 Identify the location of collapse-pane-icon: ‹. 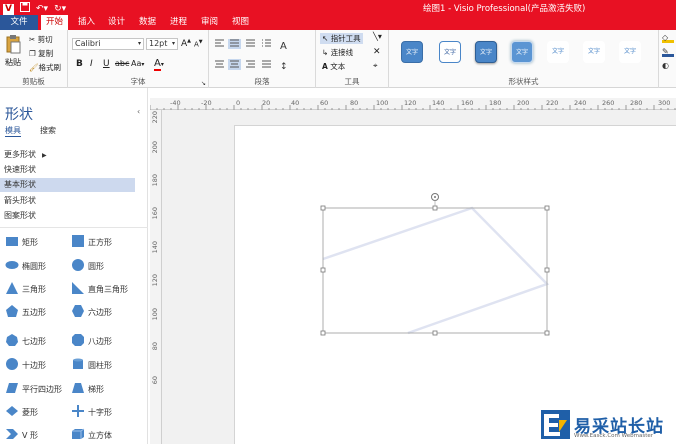
(138, 111).